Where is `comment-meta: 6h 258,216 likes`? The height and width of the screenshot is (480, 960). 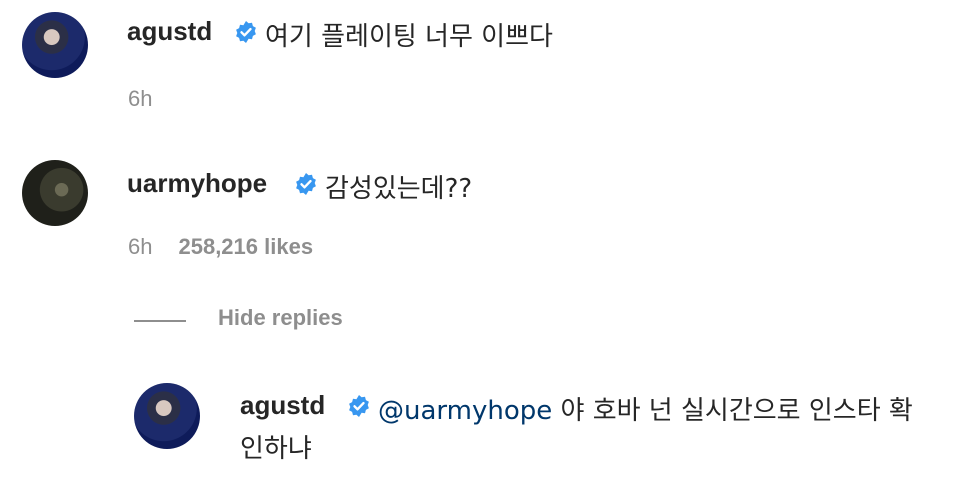
comment-meta: 6h 258,216 likes is located at coordinates (220, 247).